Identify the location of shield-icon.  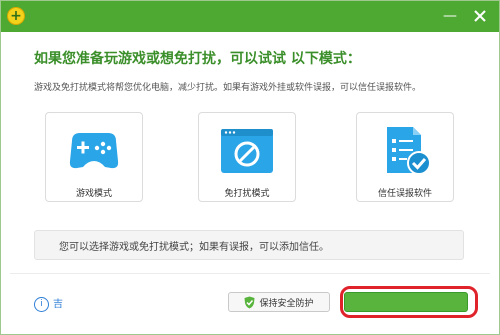
(249, 302).